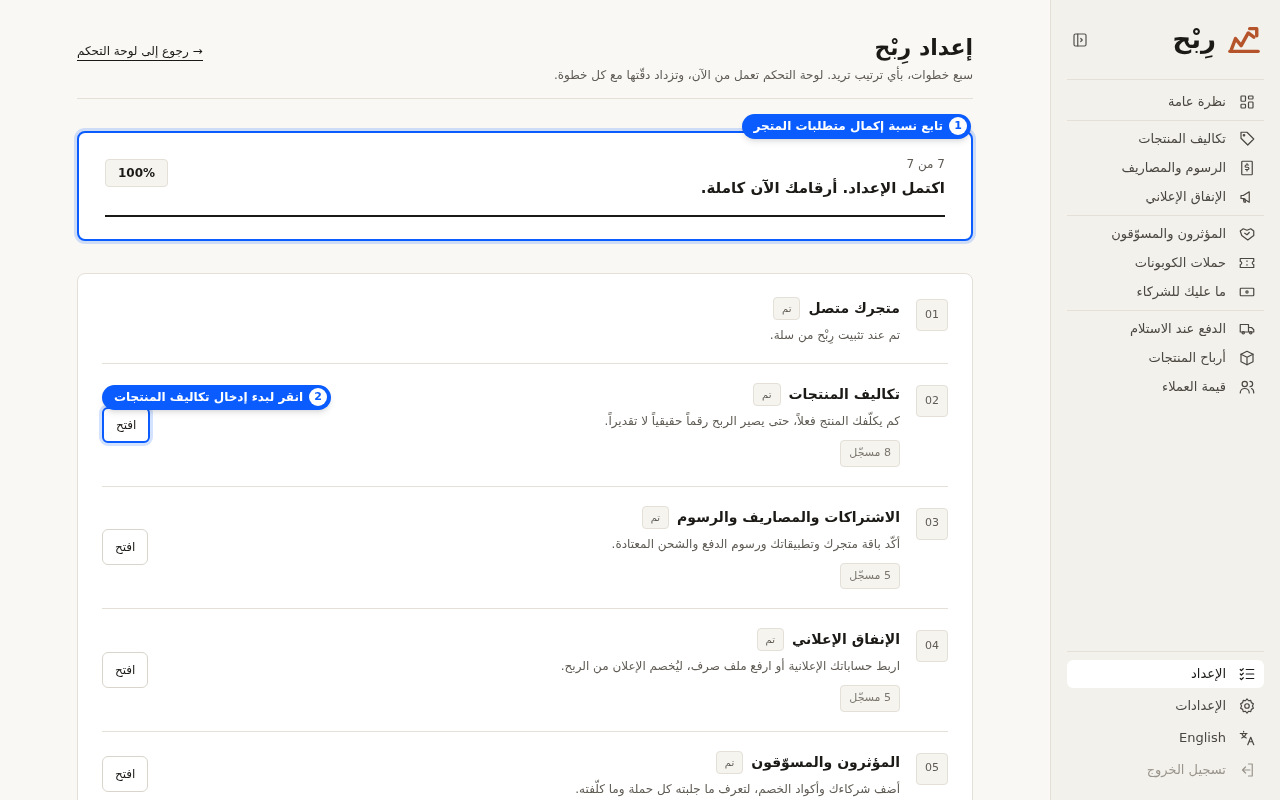  What do you see at coordinates (1165, 387) in the screenshot?
I see `nav-item: قيمة العملاء` at bounding box center [1165, 387].